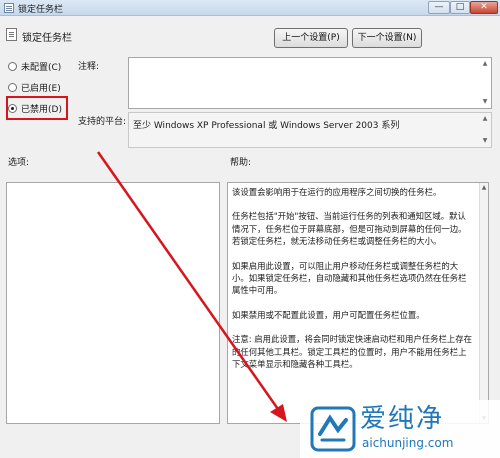  I want to click on policy-title: 锁定任务栏, so click(47, 38).